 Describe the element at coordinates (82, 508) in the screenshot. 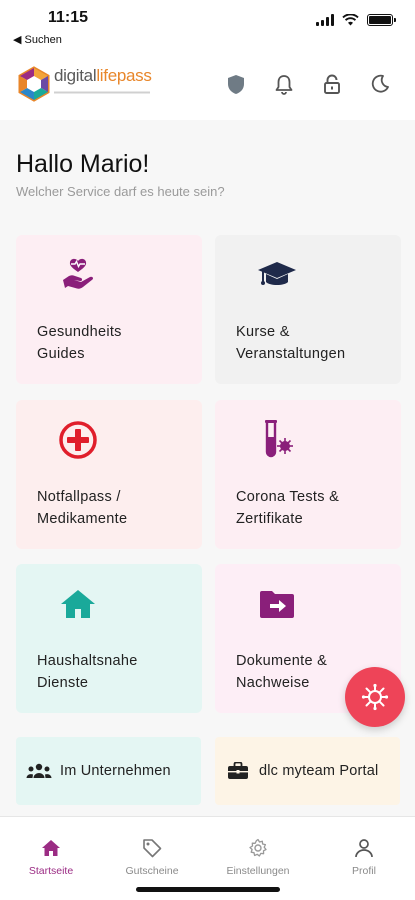

I see `tile-label: Notfallpass / Medikamente` at that location.